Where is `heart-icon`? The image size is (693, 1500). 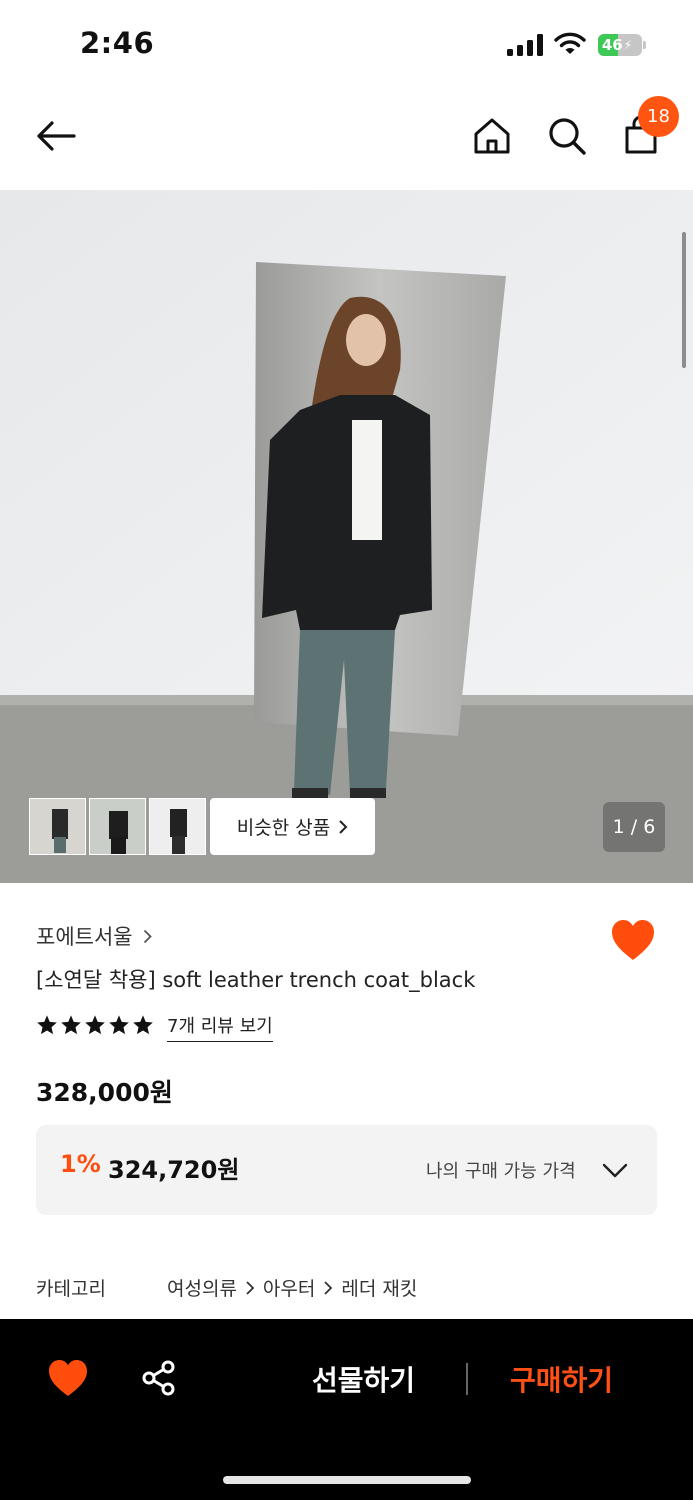
heart-icon is located at coordinates (68, 1378).